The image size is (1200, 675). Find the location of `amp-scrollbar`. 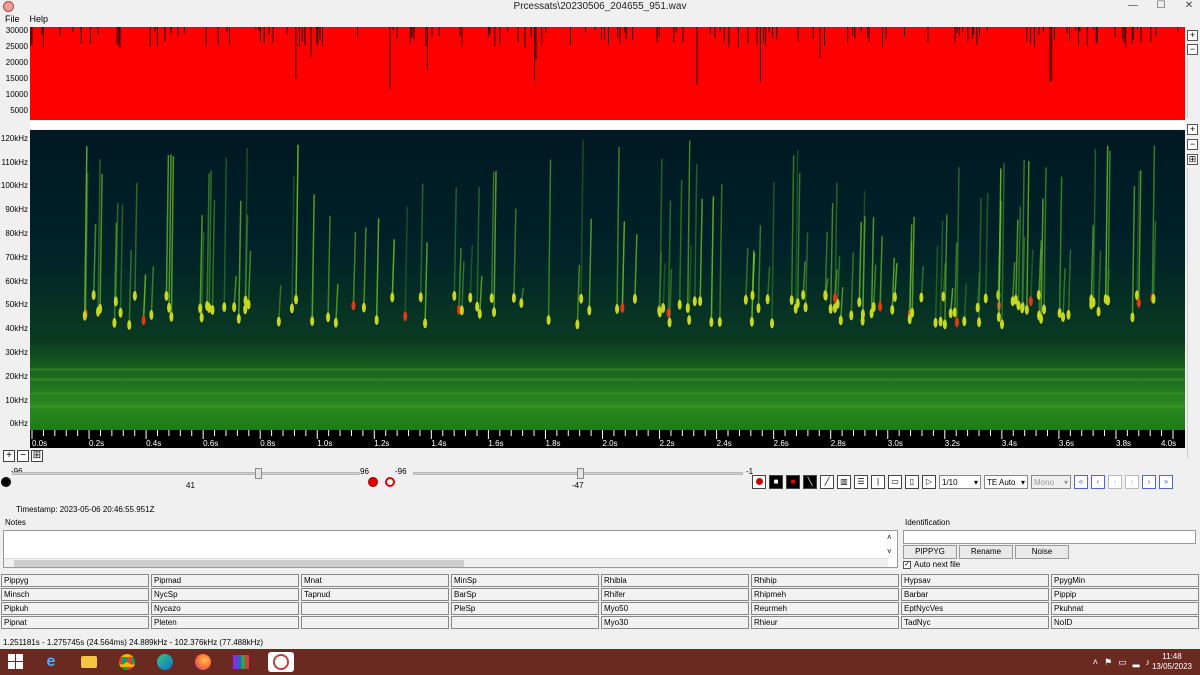

amp-scrollbar is located at coordinates (1192, 88).